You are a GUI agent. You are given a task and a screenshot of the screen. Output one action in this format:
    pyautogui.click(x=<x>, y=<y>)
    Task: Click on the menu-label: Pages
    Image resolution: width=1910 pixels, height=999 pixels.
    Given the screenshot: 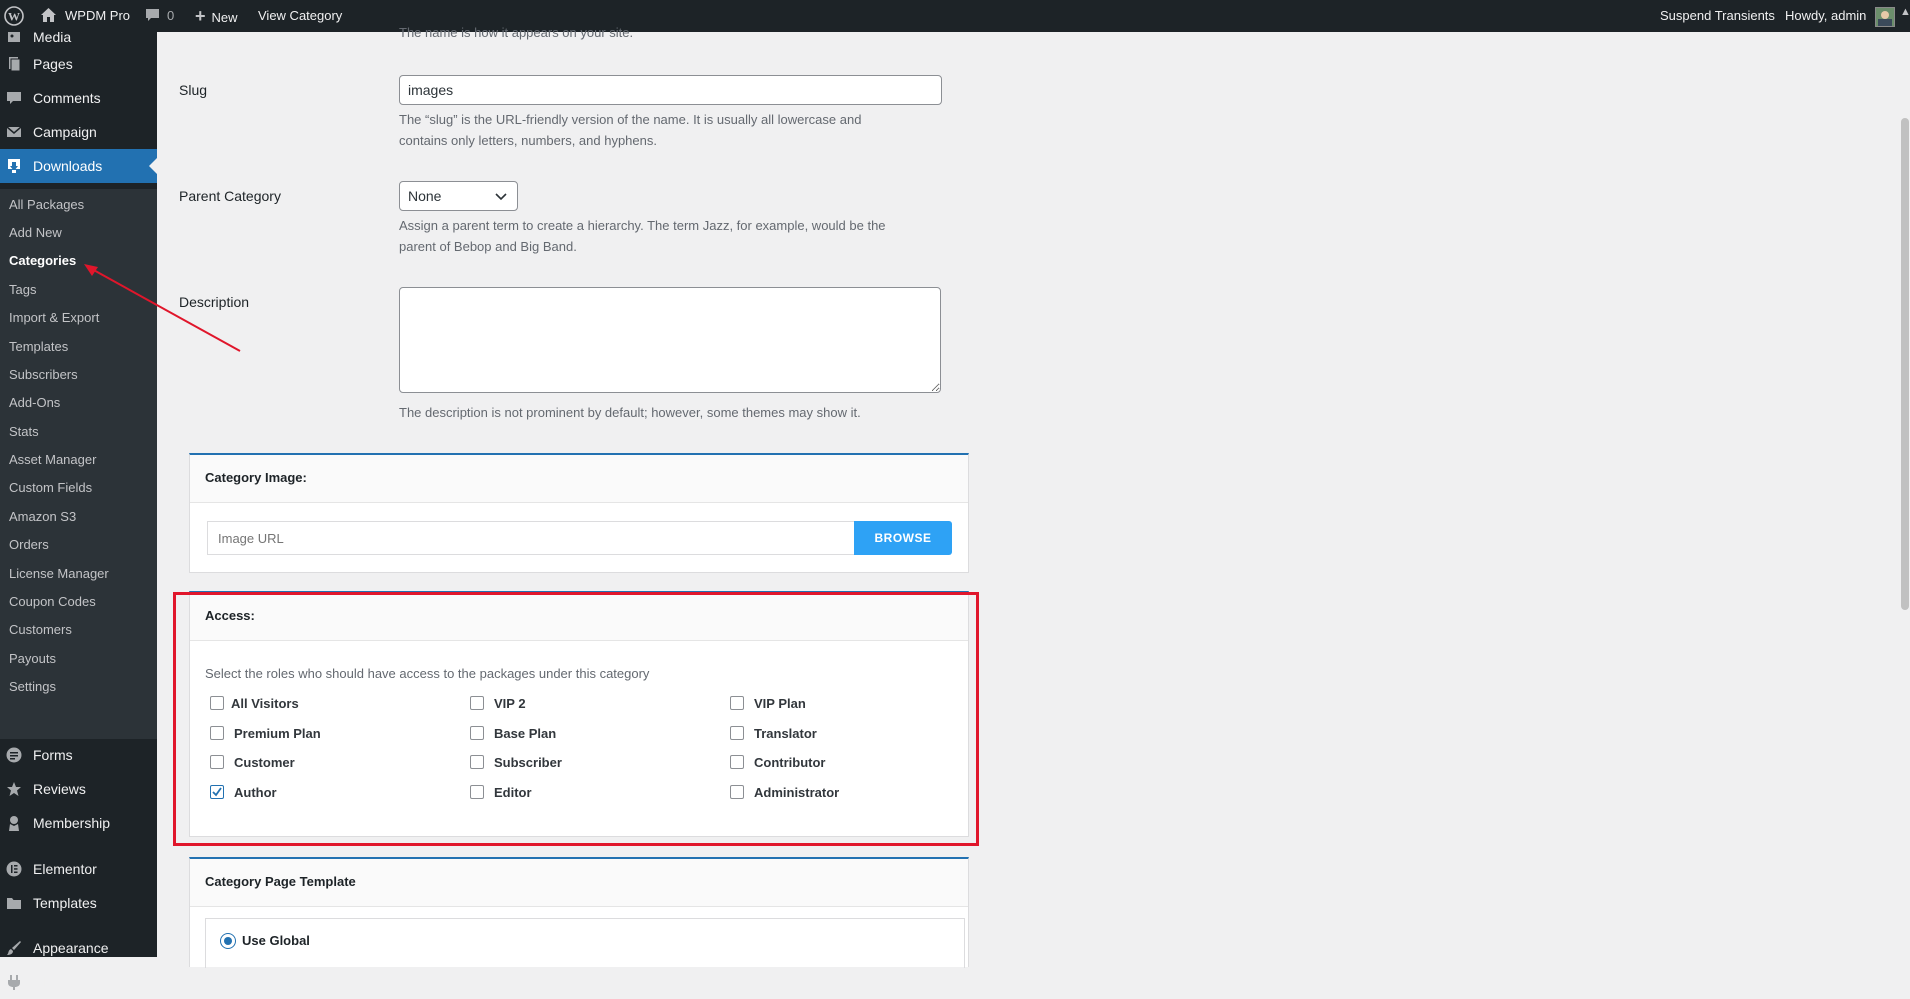 What is the action you would take?
    pyautogui.click(x=53, y=64)
    